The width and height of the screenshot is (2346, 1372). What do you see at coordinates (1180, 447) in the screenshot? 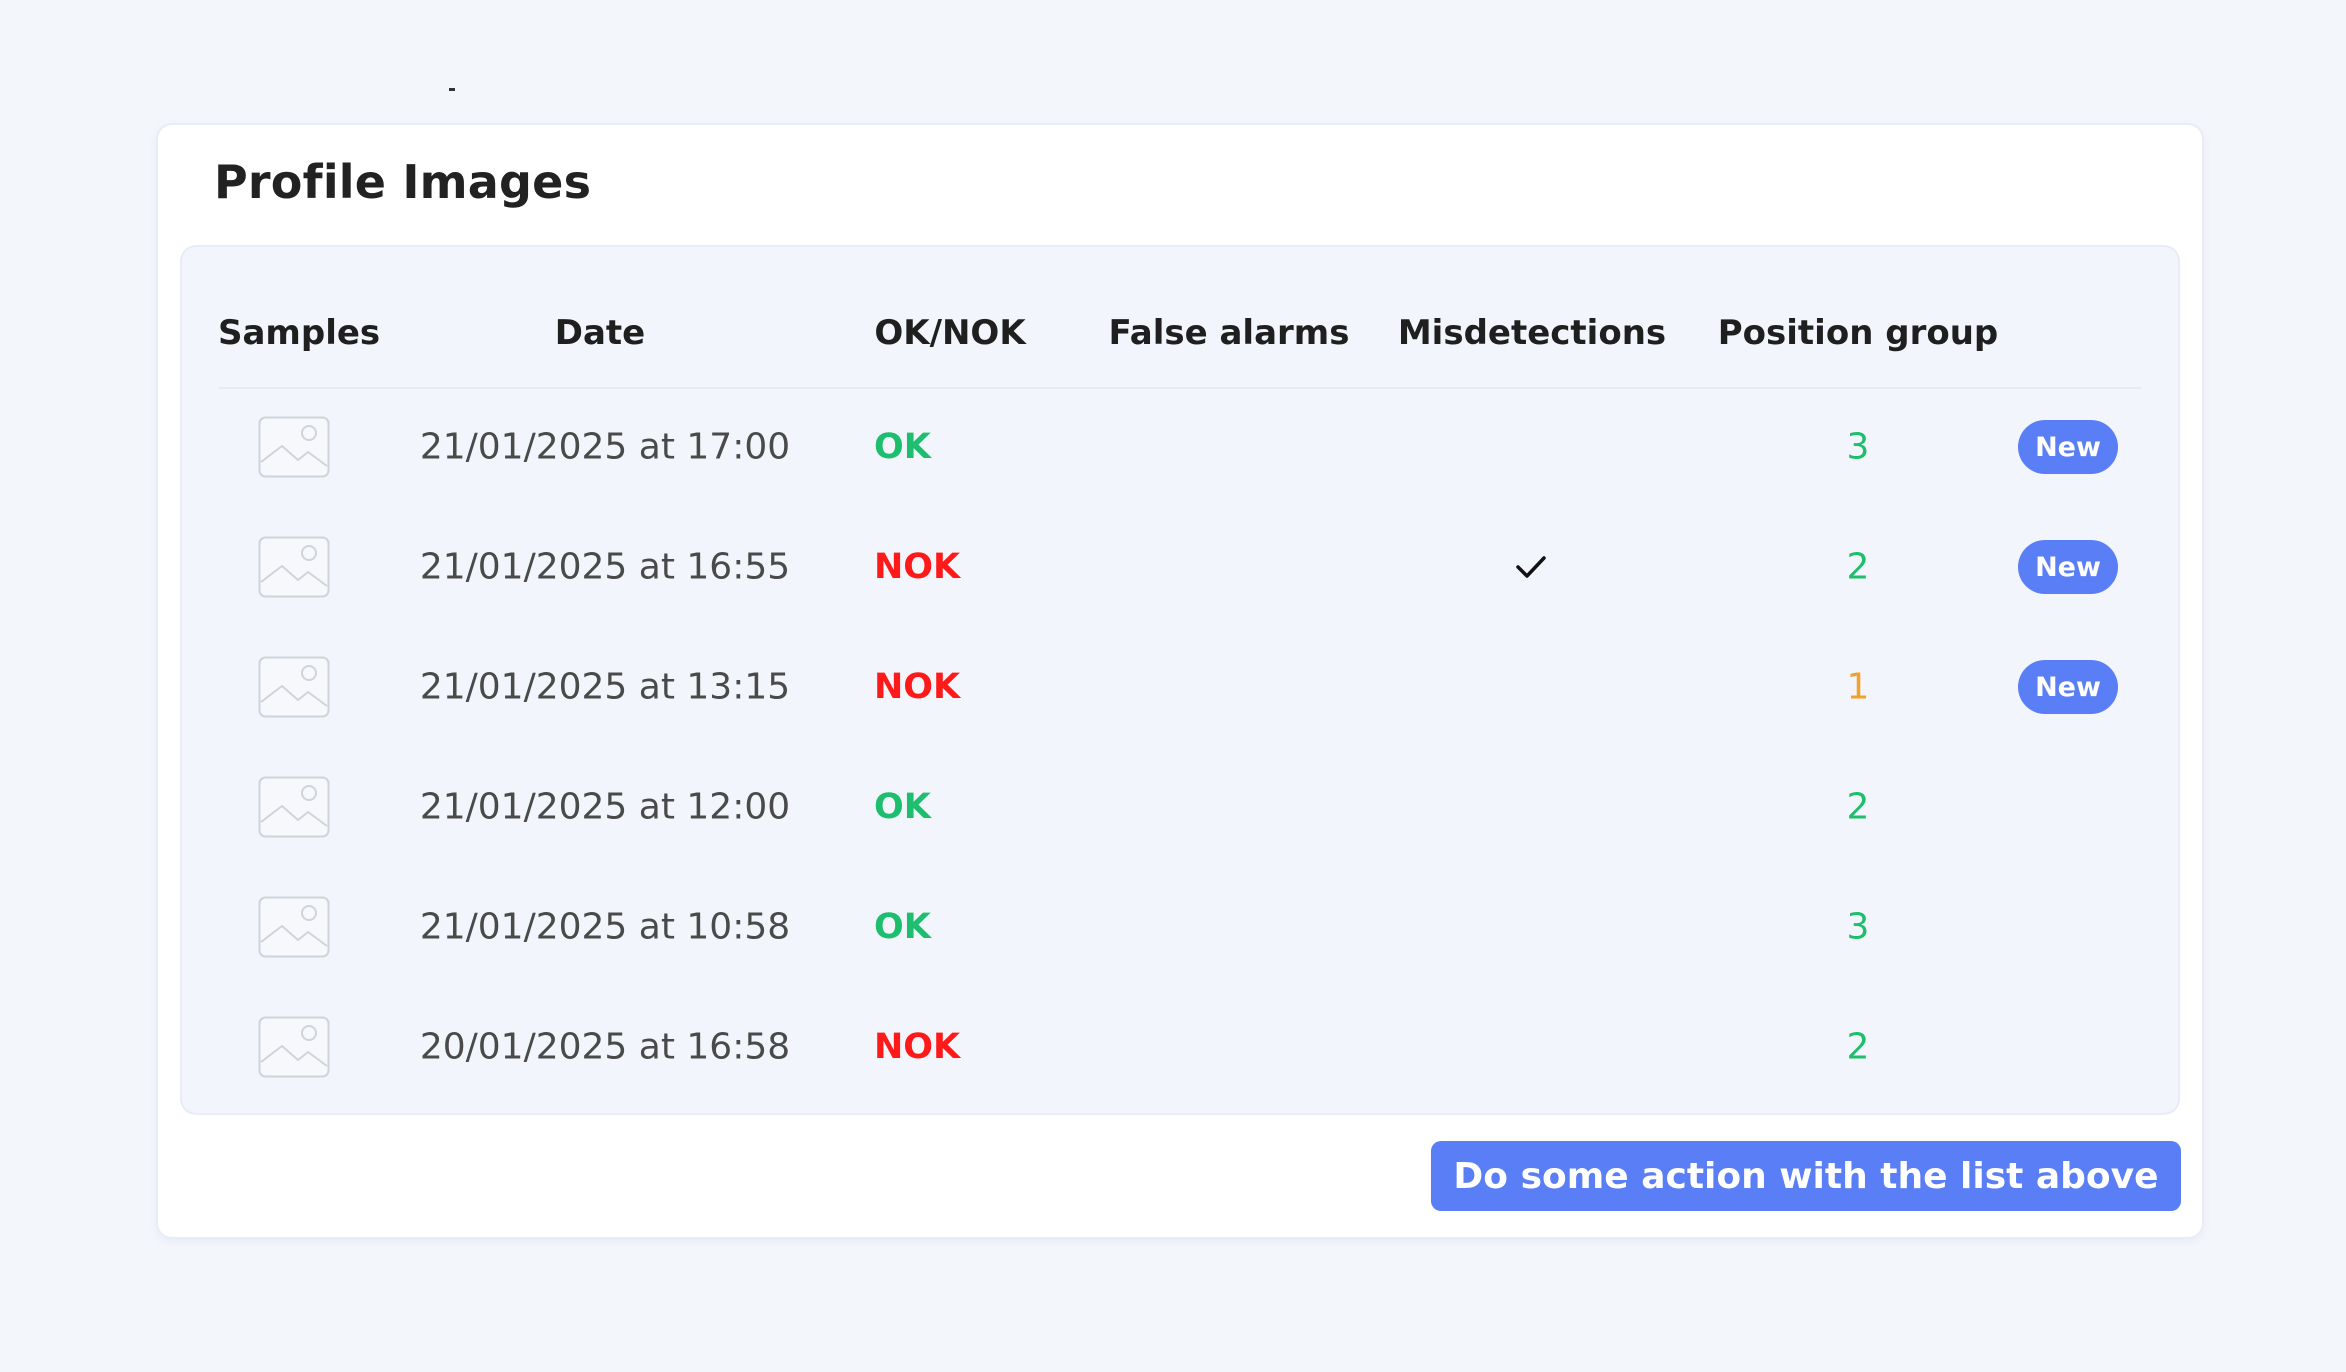
I see `table-row: 21/01/2025 at 17:00 OK 3 New` at bounding box center [1180, 447].